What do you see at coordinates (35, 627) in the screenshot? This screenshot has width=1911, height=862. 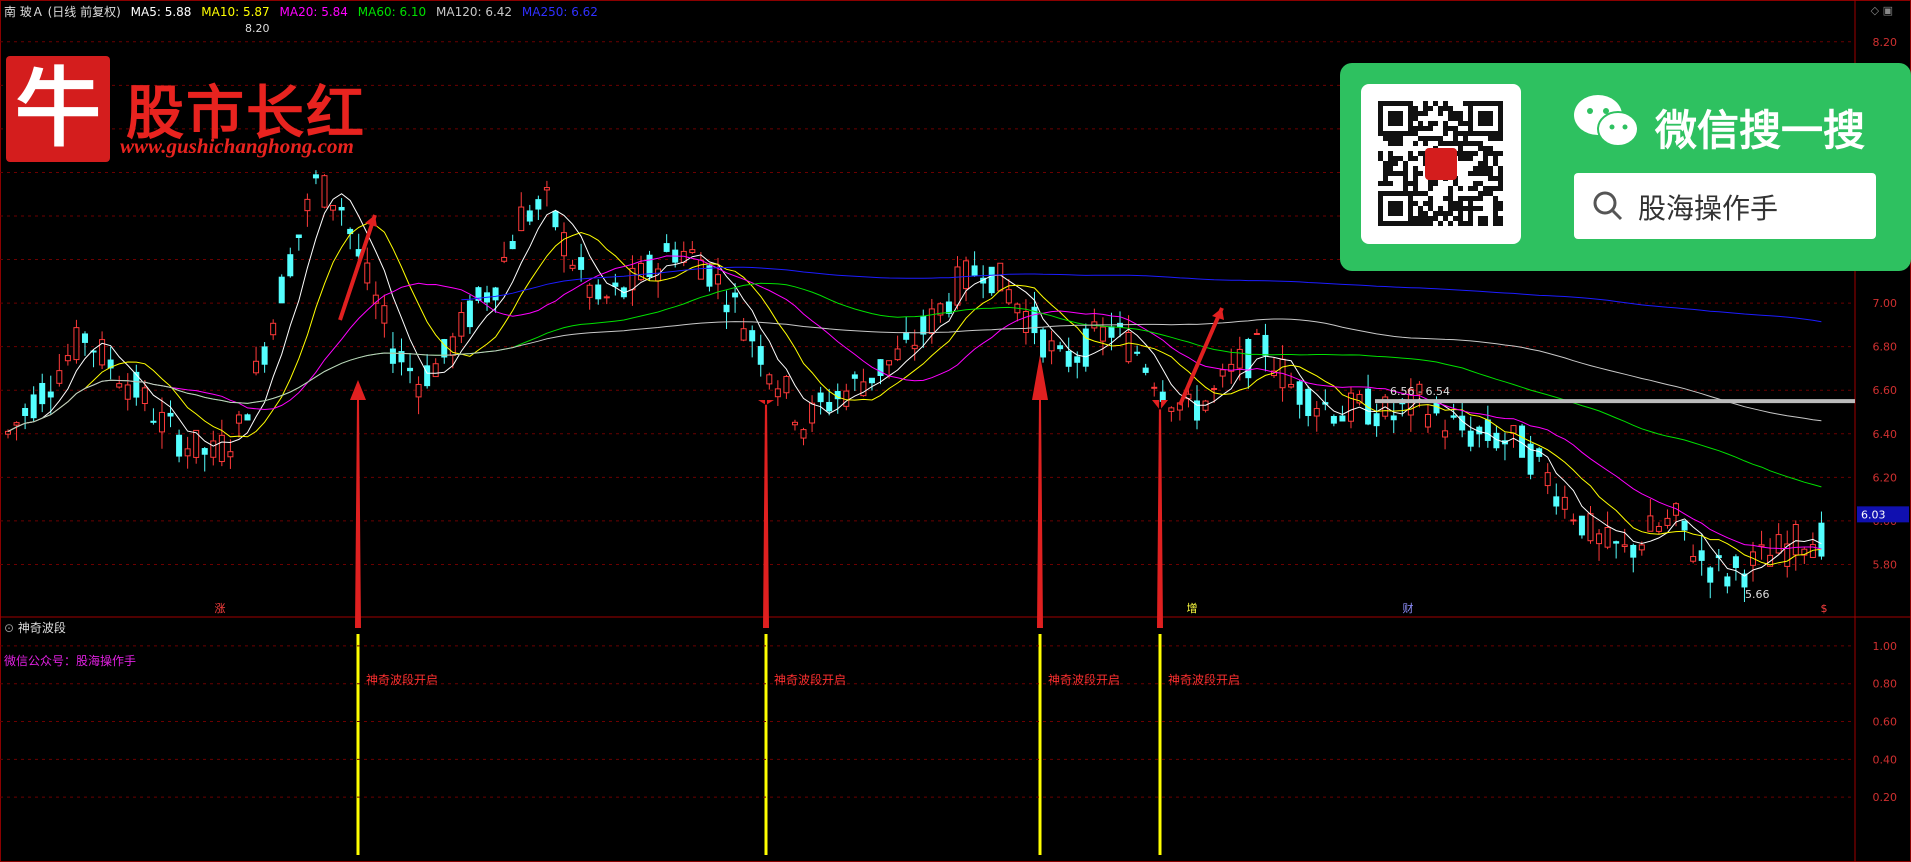 I see `sub-panel-title: ⊙ 神奇波段` at bounding box center [35, 627].